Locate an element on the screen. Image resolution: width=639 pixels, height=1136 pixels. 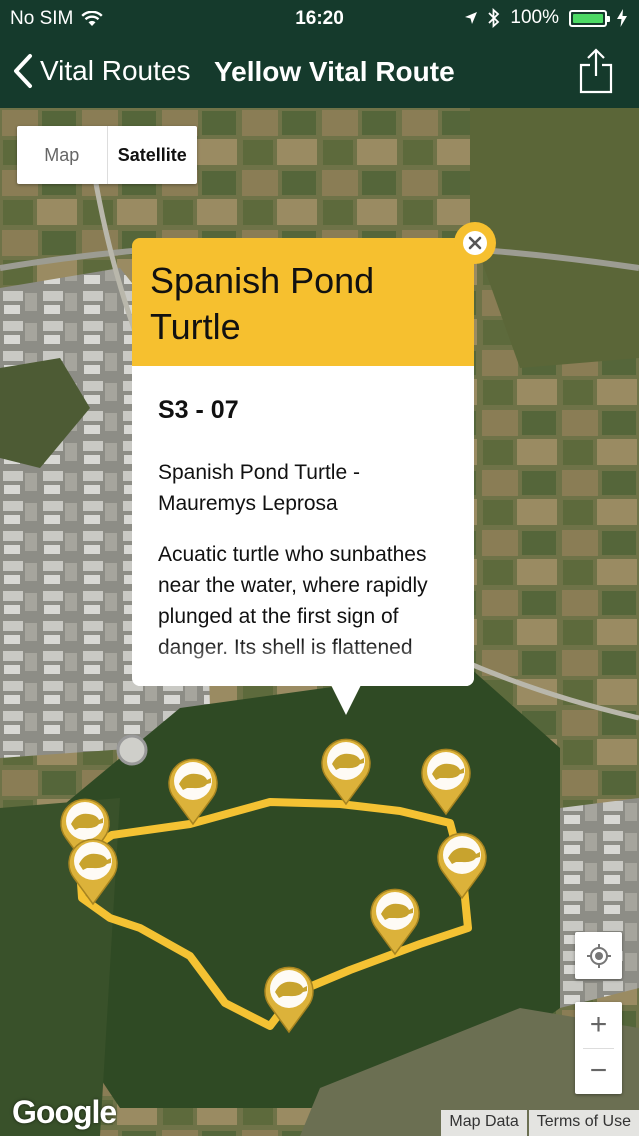
back-button: Vital Routes is located at coordinates (101, 71).